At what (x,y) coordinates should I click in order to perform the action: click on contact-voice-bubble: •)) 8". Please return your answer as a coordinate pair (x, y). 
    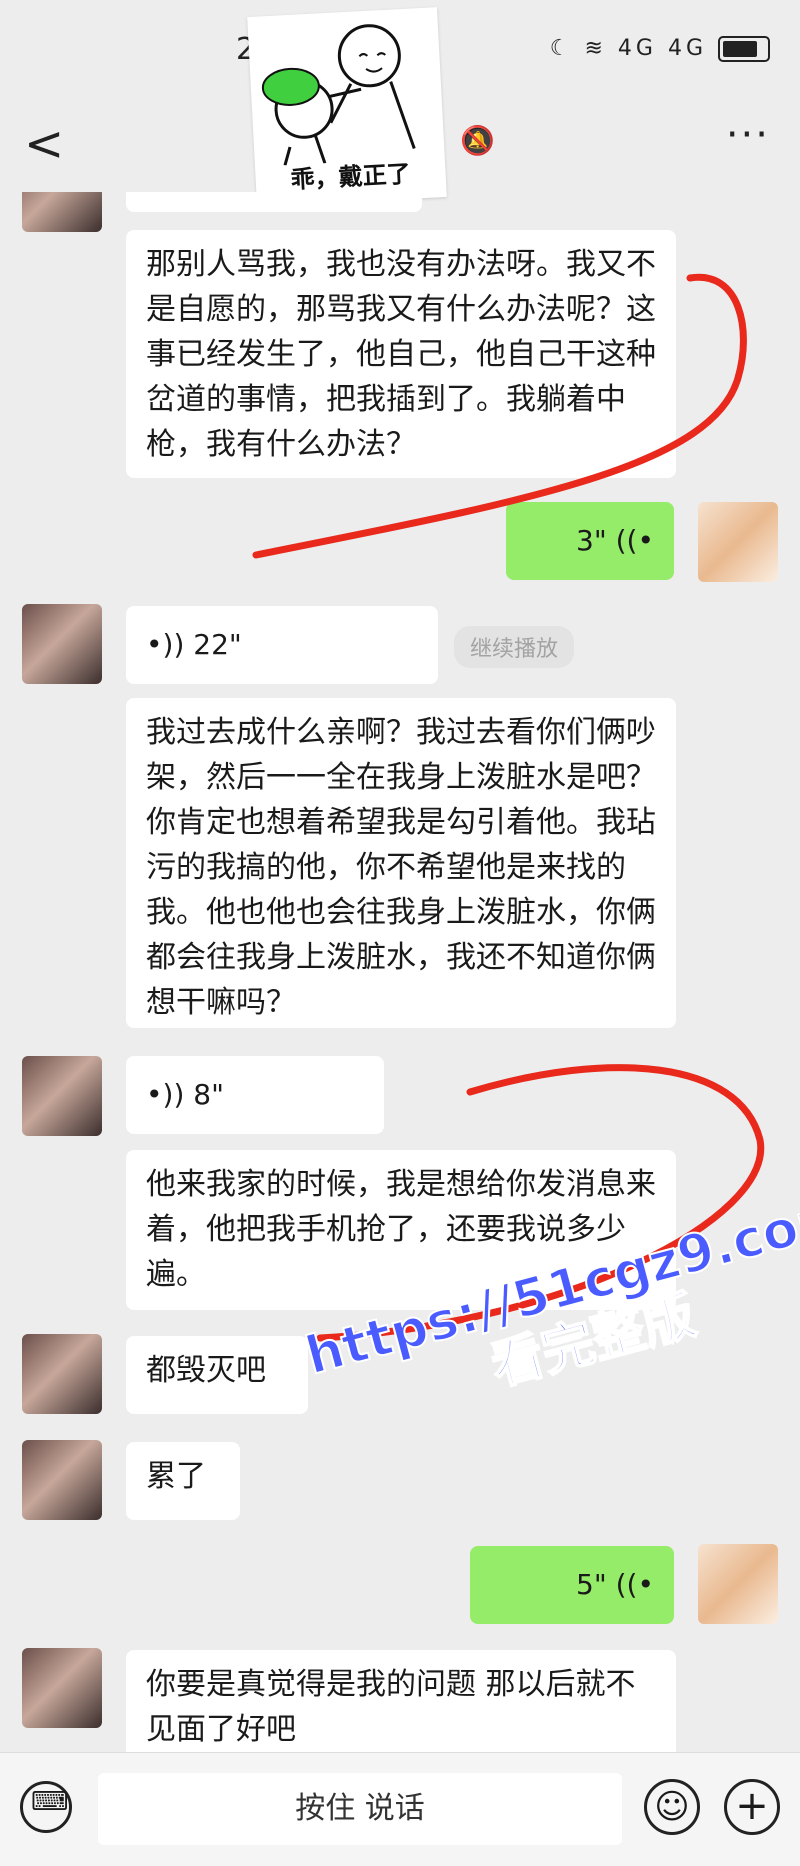
    Looking at the image, I should click on (255, 1095).